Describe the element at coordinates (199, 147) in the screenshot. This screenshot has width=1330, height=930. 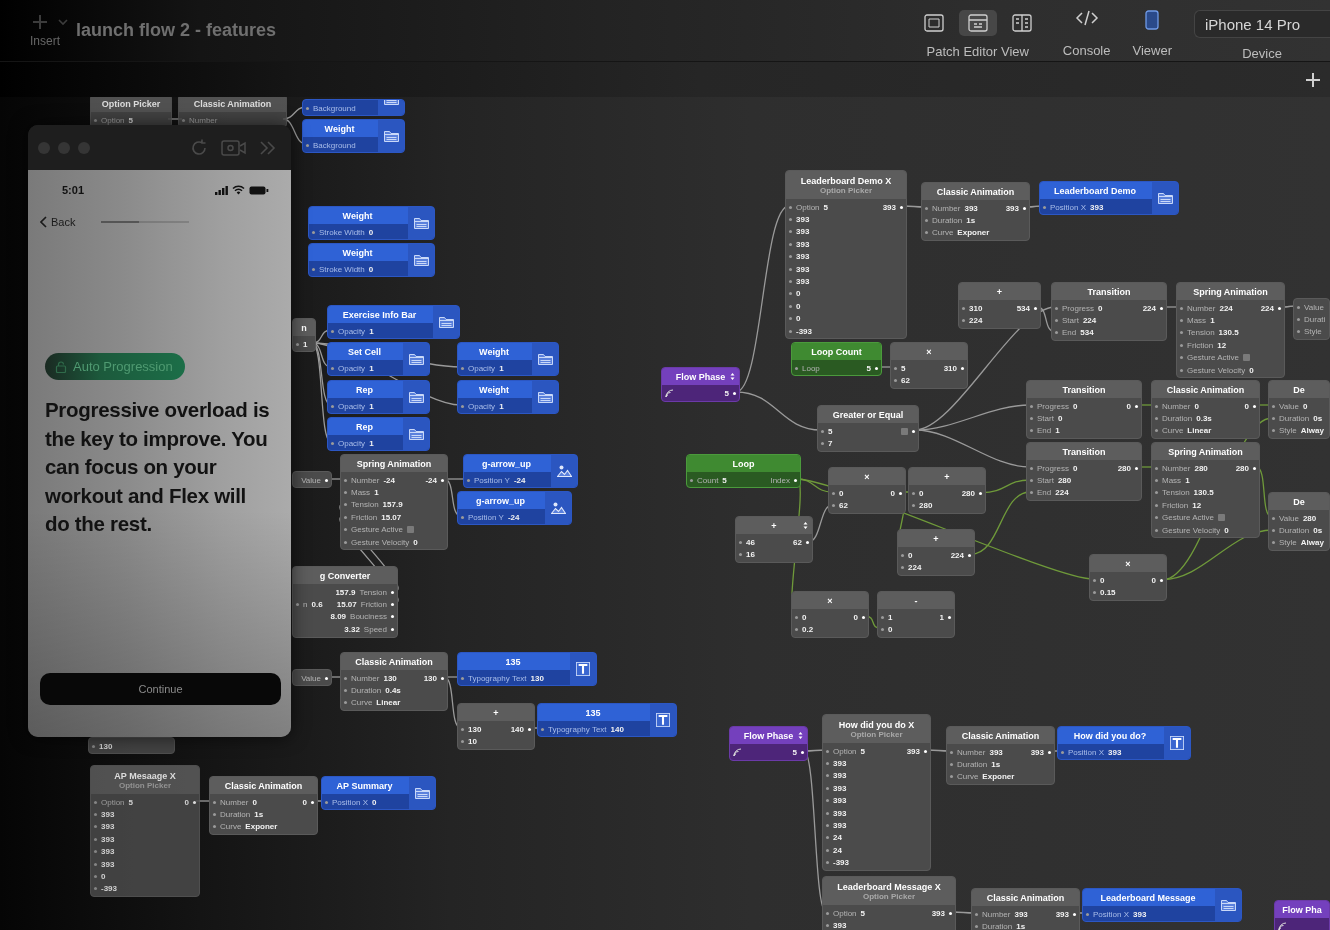
I see `refresh-icon` at that location.